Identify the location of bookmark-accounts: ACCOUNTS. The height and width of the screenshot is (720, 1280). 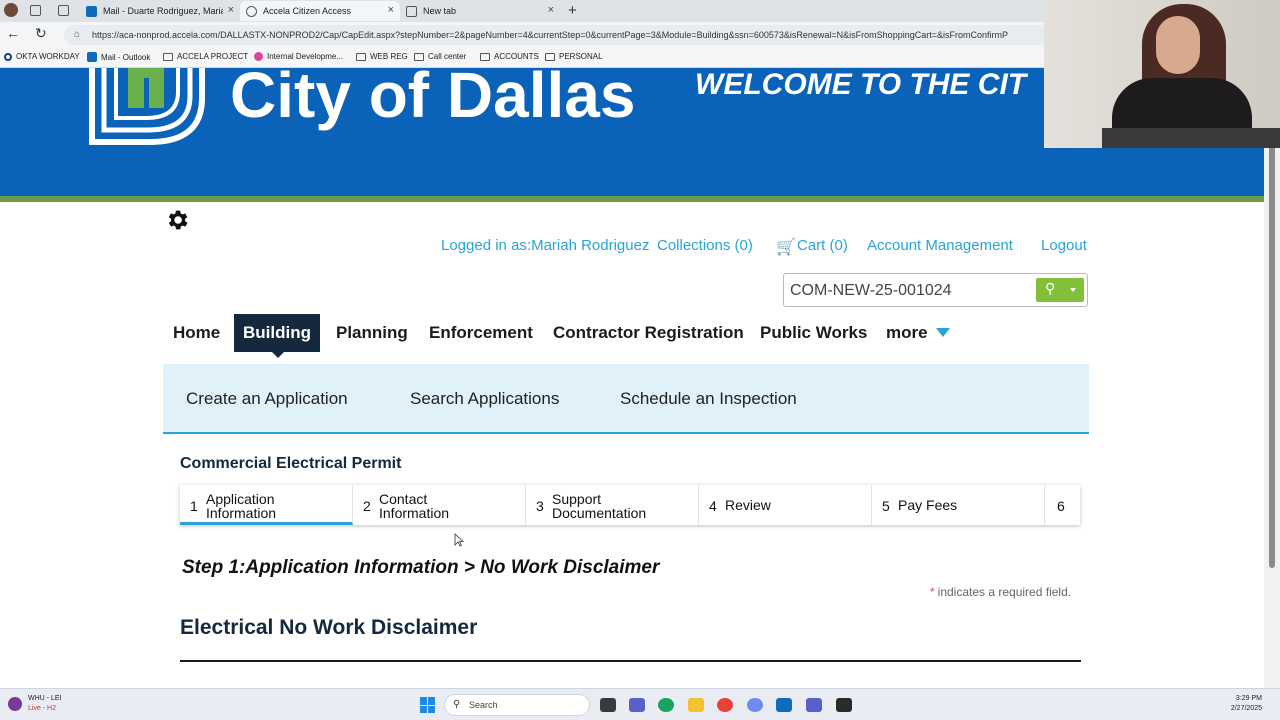
(509, 56).